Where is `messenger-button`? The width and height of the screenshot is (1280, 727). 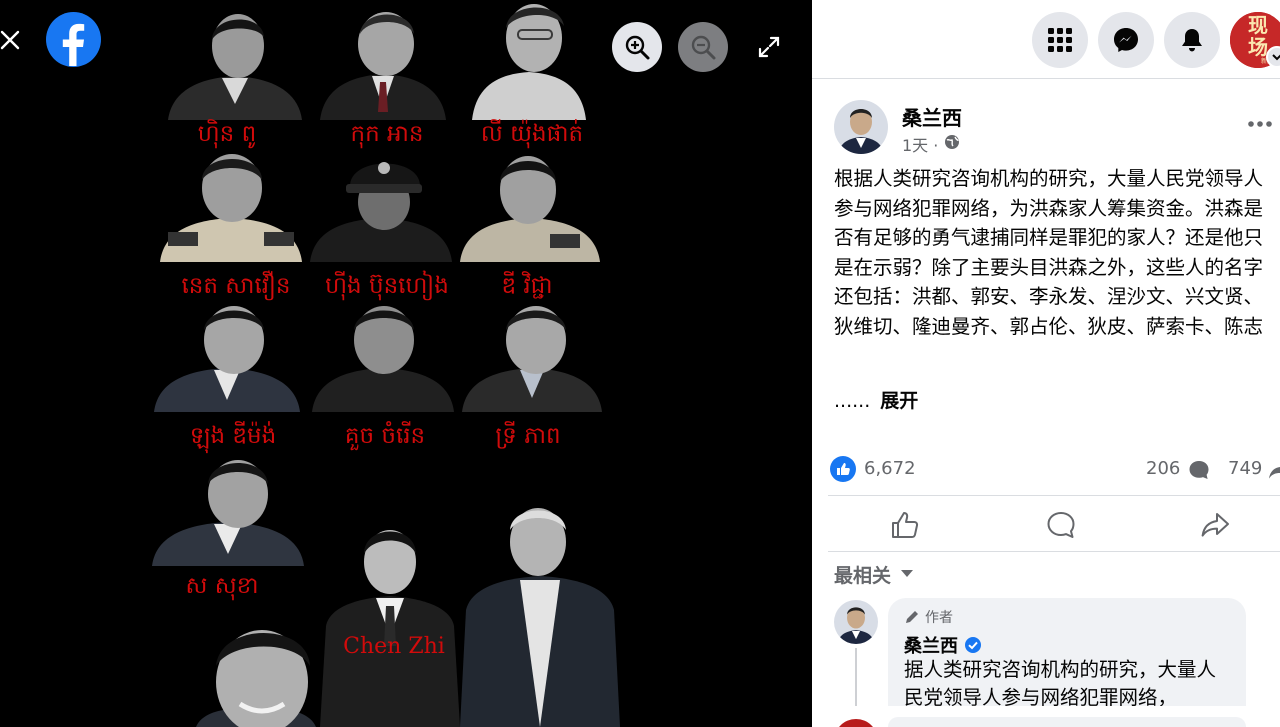
messenger-button is located at coordinates (1126, 40).